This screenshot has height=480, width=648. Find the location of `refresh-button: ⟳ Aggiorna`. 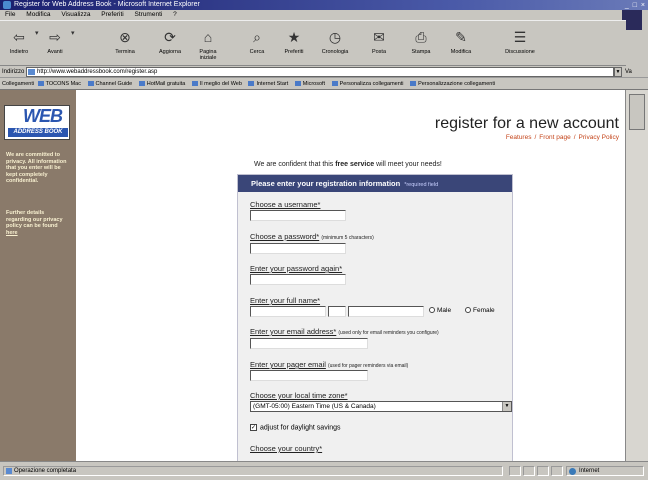

refresh-button: ⟳ Aggiorna is located at coordinates (170, 44).